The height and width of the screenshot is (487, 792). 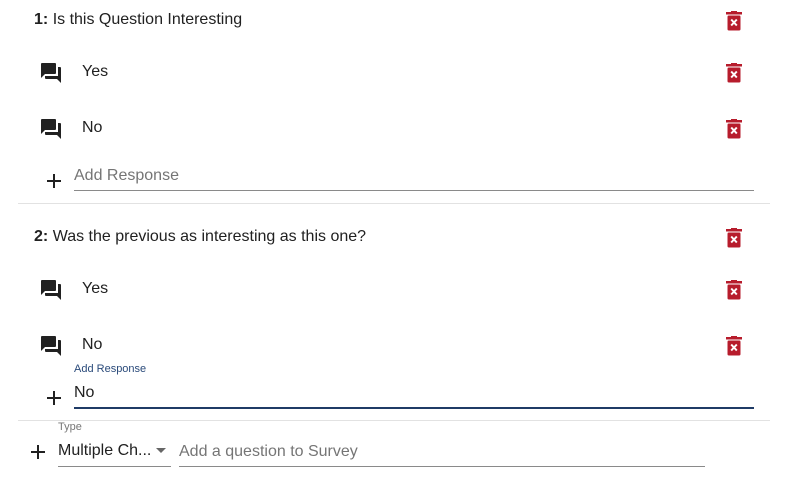 I want to click on delete-question-1-button, so click(x=734, y=23).